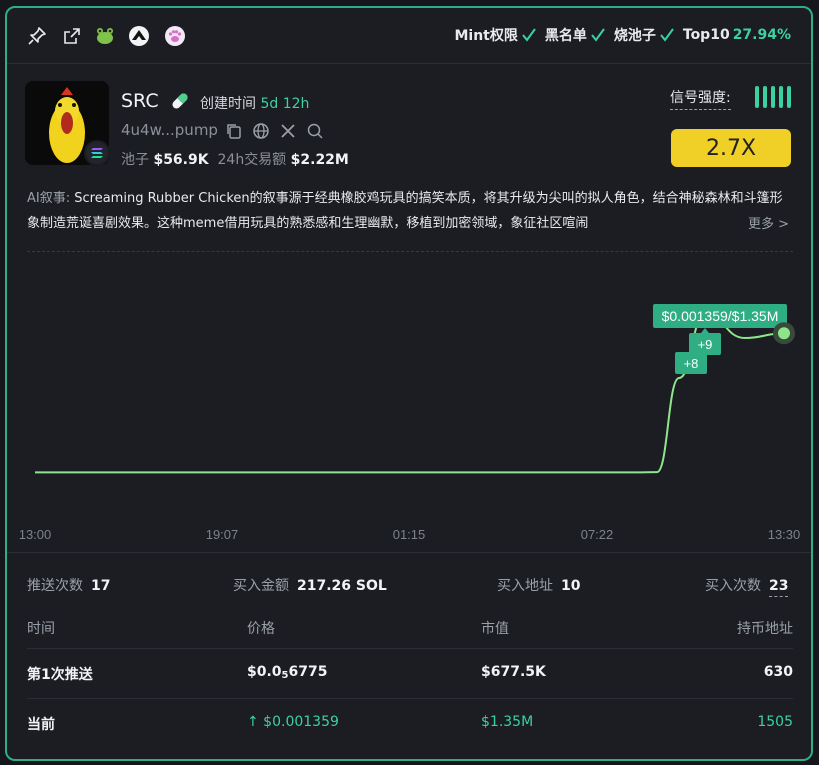 This screenshot has height=765, width=819. I want to click on token-address: 4u4w...pump, so click(169, 130).